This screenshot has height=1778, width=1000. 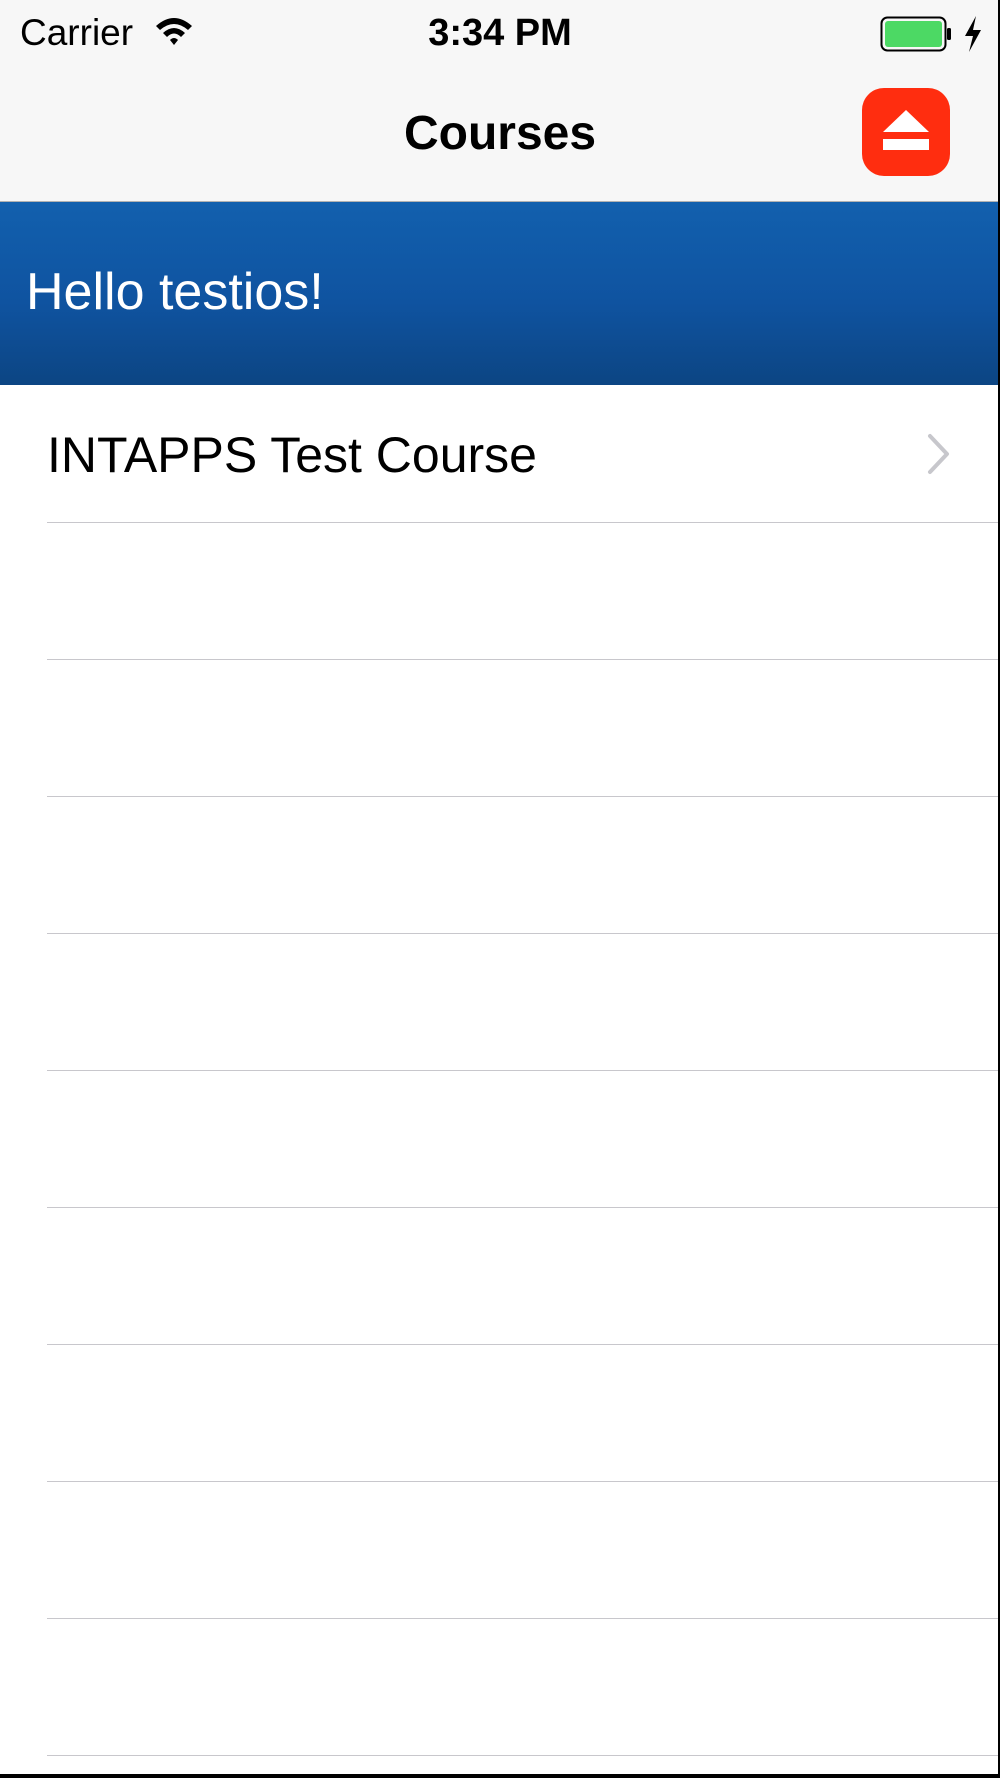 I want to click on greeting-text: Hello testios!, so click(x=175, y=292).